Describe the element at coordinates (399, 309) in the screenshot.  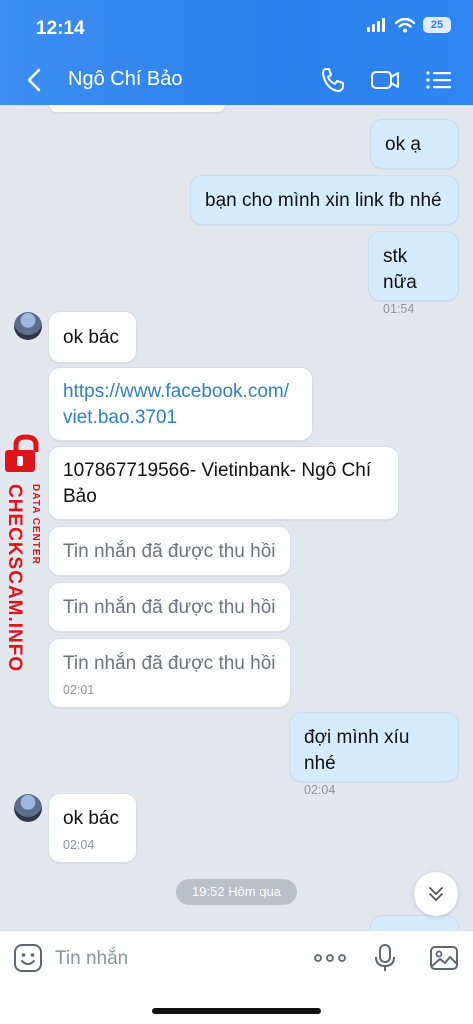
I see `message-time: 01:54` at that location.